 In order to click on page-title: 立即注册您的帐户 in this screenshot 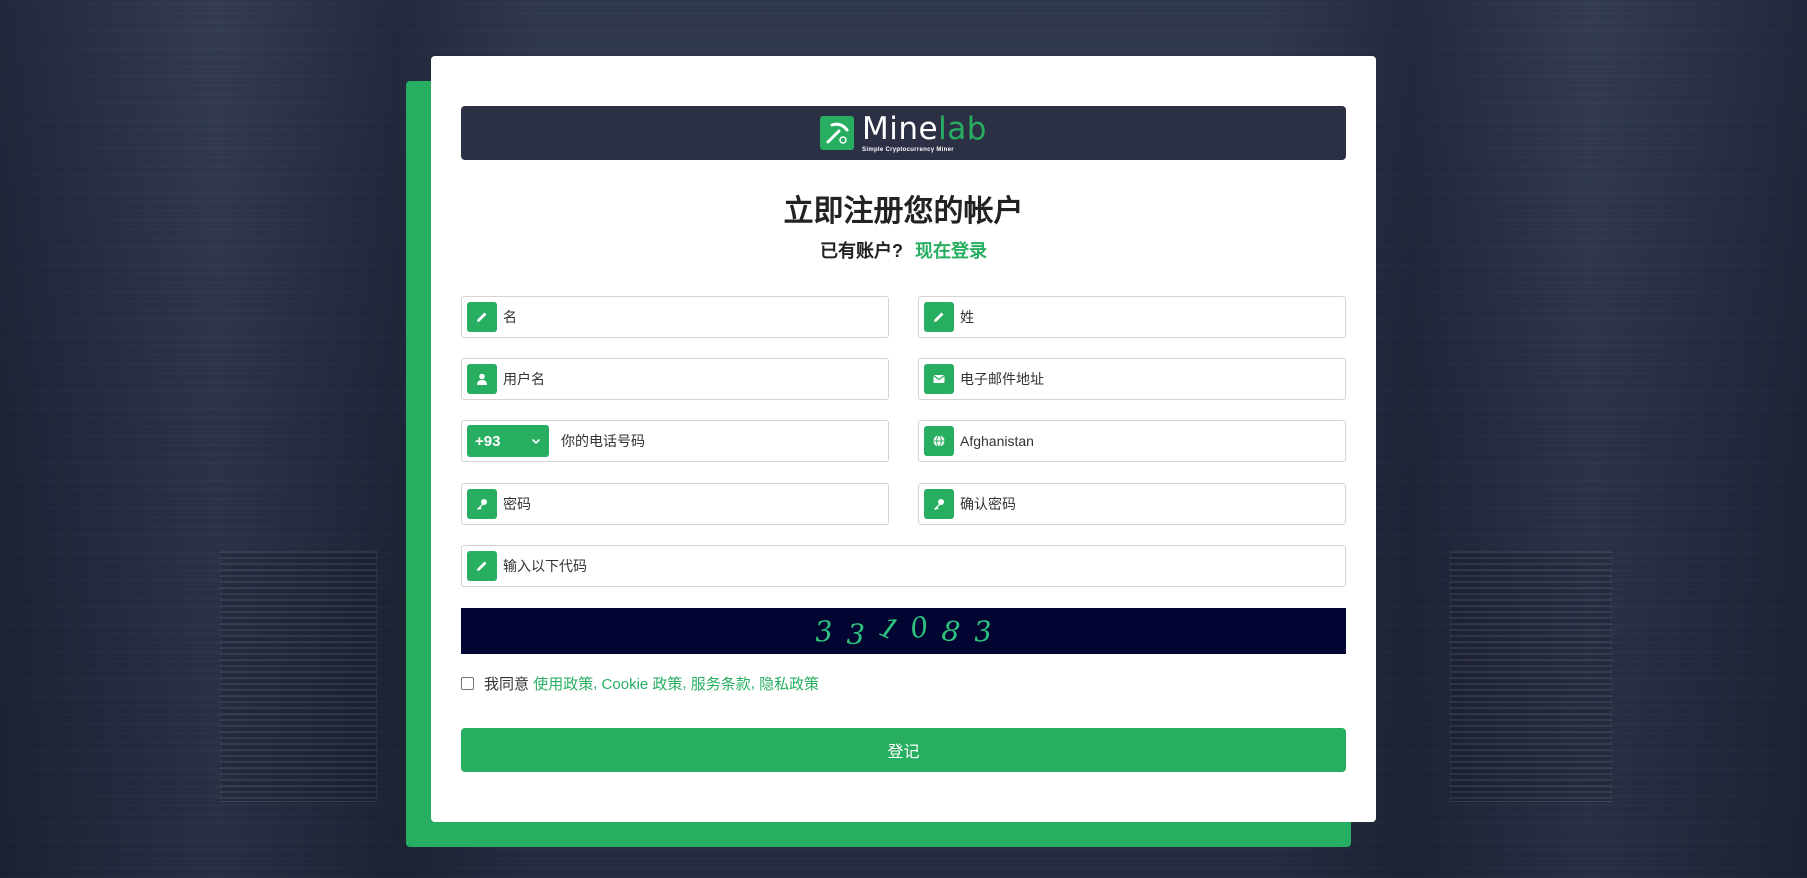, I will do `click(903, 211)`.